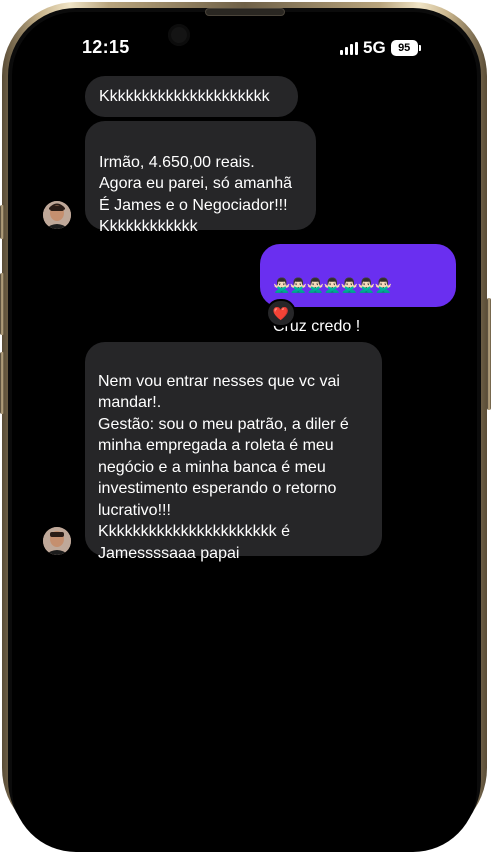 This screenshot has height=852, width=491. What do you see at coordinates (332, 284) in the screenshot?
I see `emoji-line: 🙅🏻‍♂️🙅🏻‍♂️🙅🏻‍♂️🙅🏻‍♂️🙅🏻‍♂️🙅🏻‍♂️🙅🏻‍♂️` at bounding box center [332, 284].